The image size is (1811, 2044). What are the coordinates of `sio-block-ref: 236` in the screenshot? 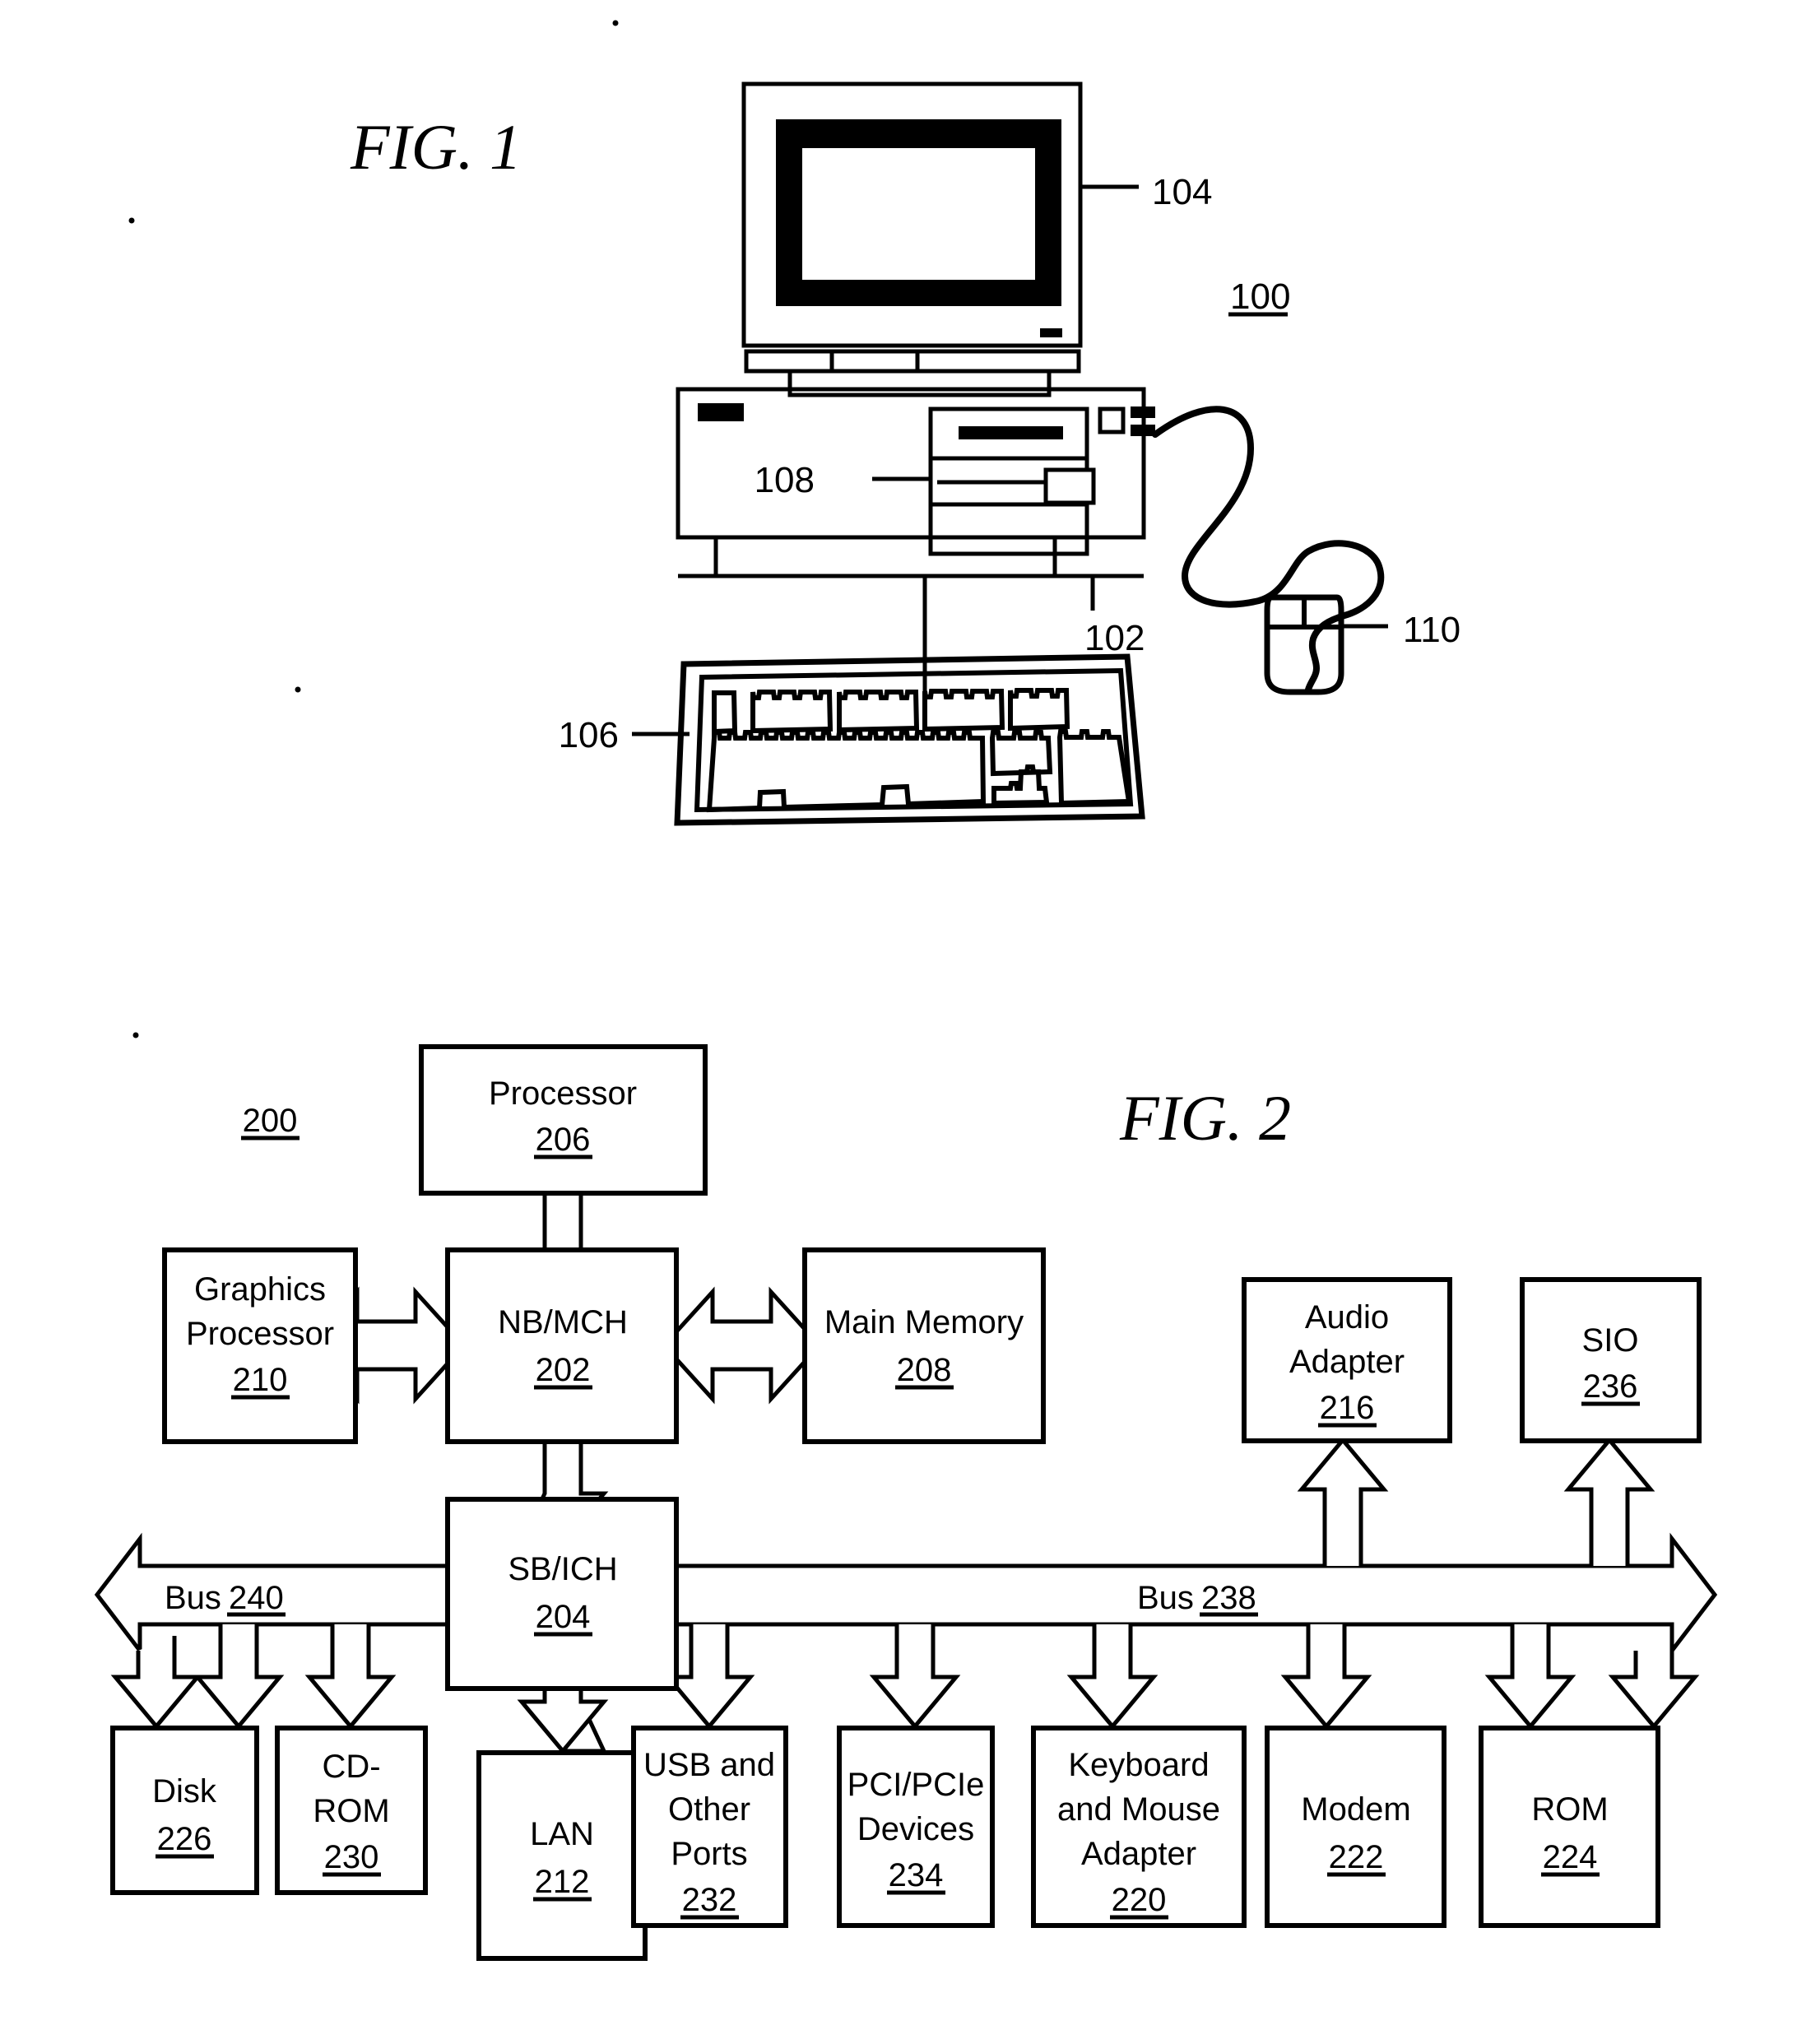 It's located at (1611, 1386).